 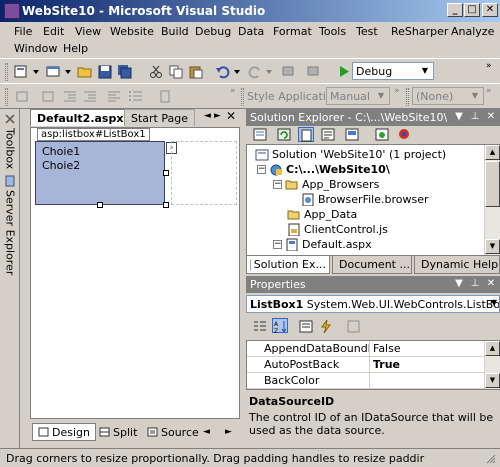 What do you see at coordinates (472, 31) in the screenshot?
I see `menu-analyze: Analyze` at bounding box center [472, 31].